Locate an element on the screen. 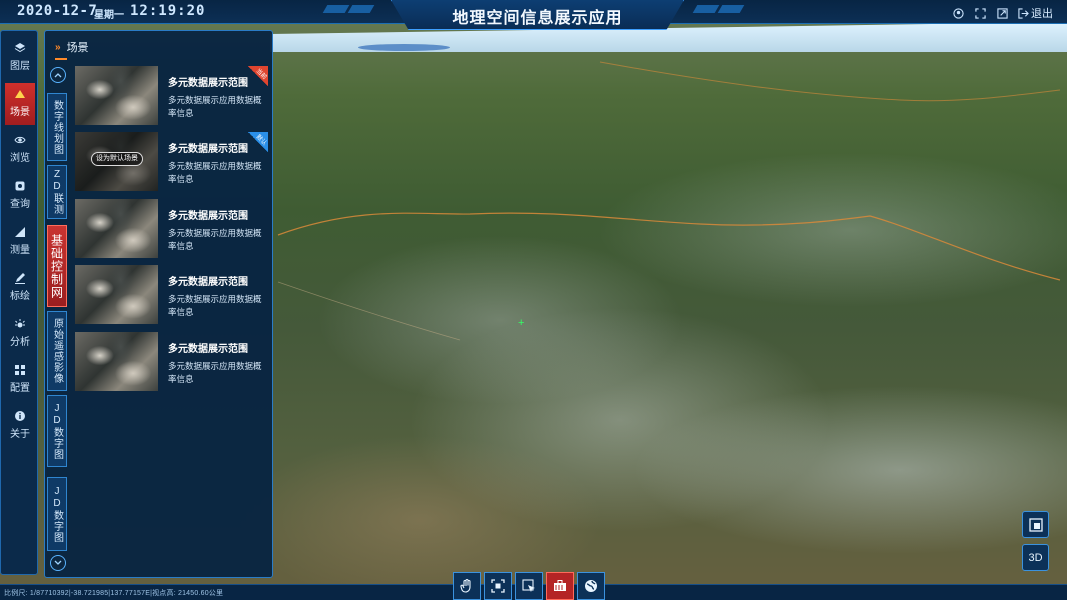  frame-select-icon is located at coordinates (498, 586).